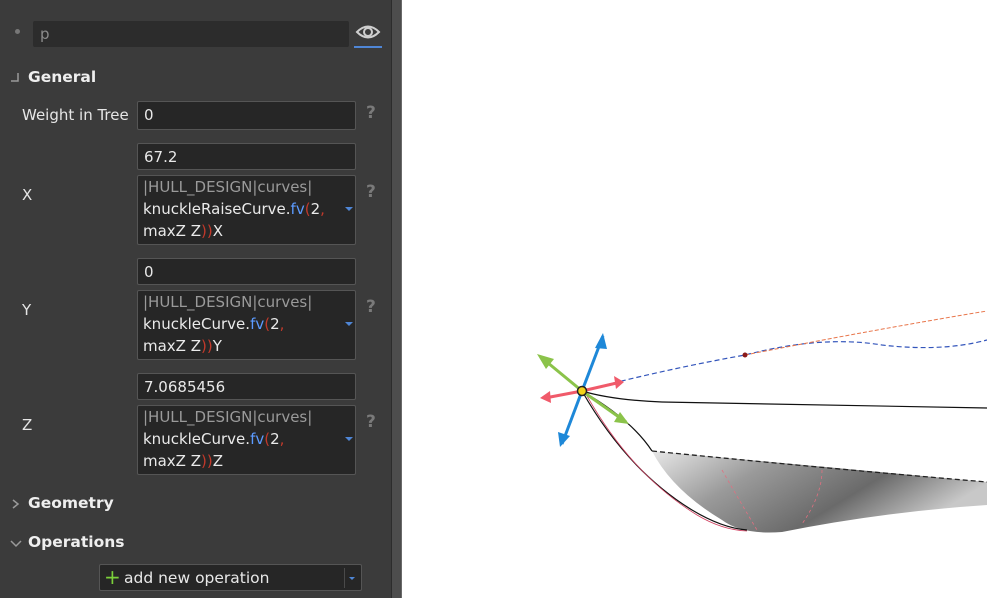  Describe the element at coordinates (195, 504) in the screenshot. I see `section-geometry: Geometry` at that location.